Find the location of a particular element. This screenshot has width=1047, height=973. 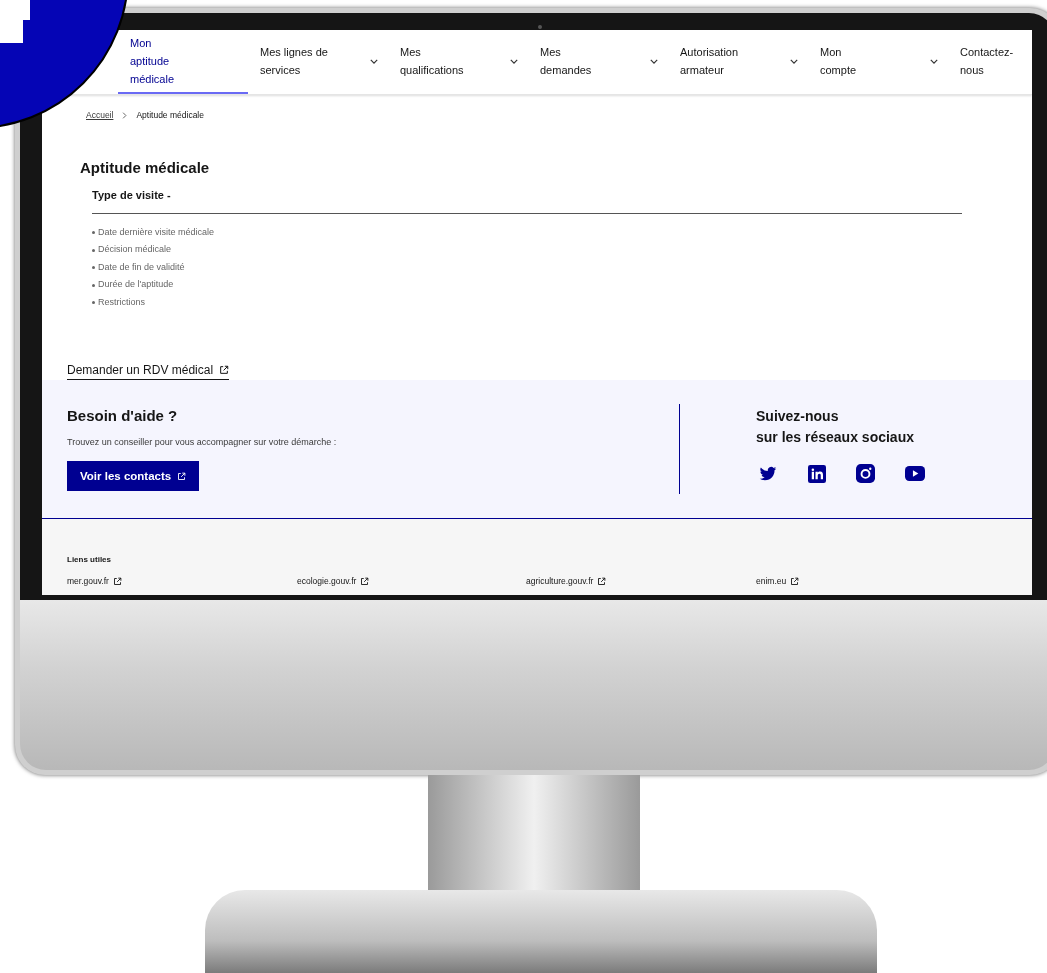

help-title: Besoin d'aide ? is located at coordinates (123, 416).